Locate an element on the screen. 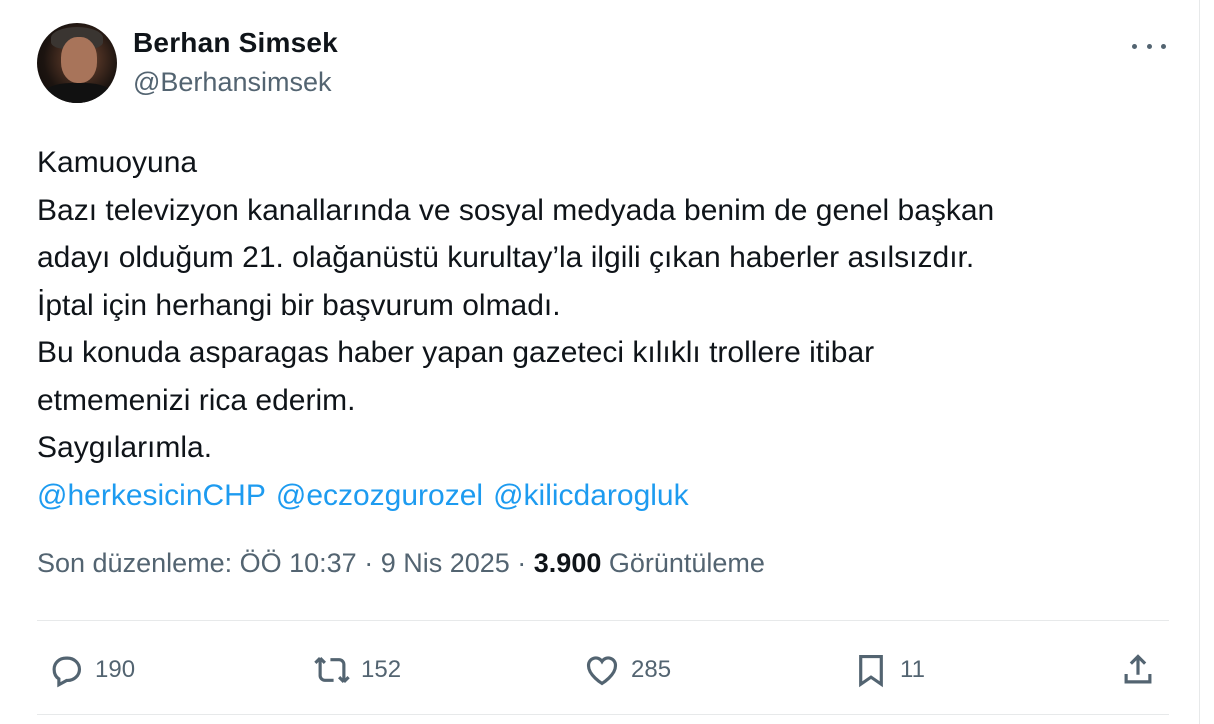 This screenshot has height=724, width=1214. views-label: Görüntüleme is located at coordinates (683, 563).